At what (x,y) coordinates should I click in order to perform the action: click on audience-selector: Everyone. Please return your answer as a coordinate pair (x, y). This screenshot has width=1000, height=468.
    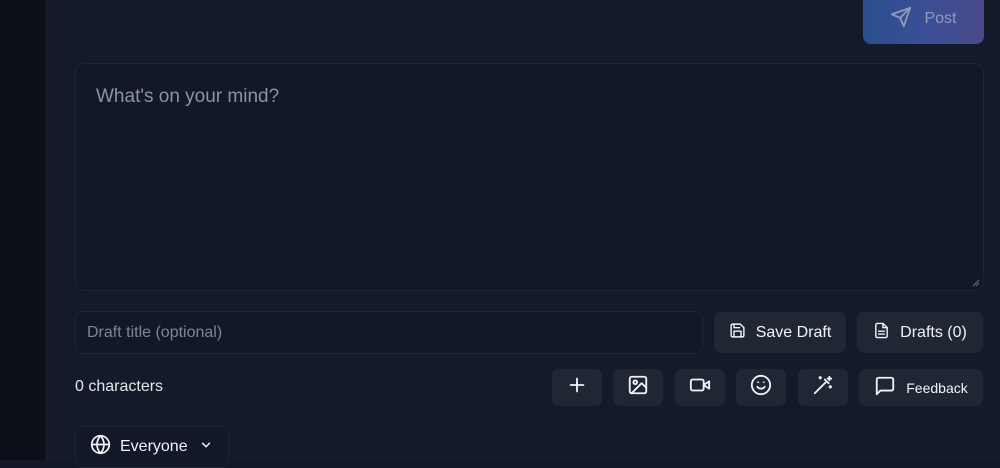
    Looking at the image, I should click on (152, 447).